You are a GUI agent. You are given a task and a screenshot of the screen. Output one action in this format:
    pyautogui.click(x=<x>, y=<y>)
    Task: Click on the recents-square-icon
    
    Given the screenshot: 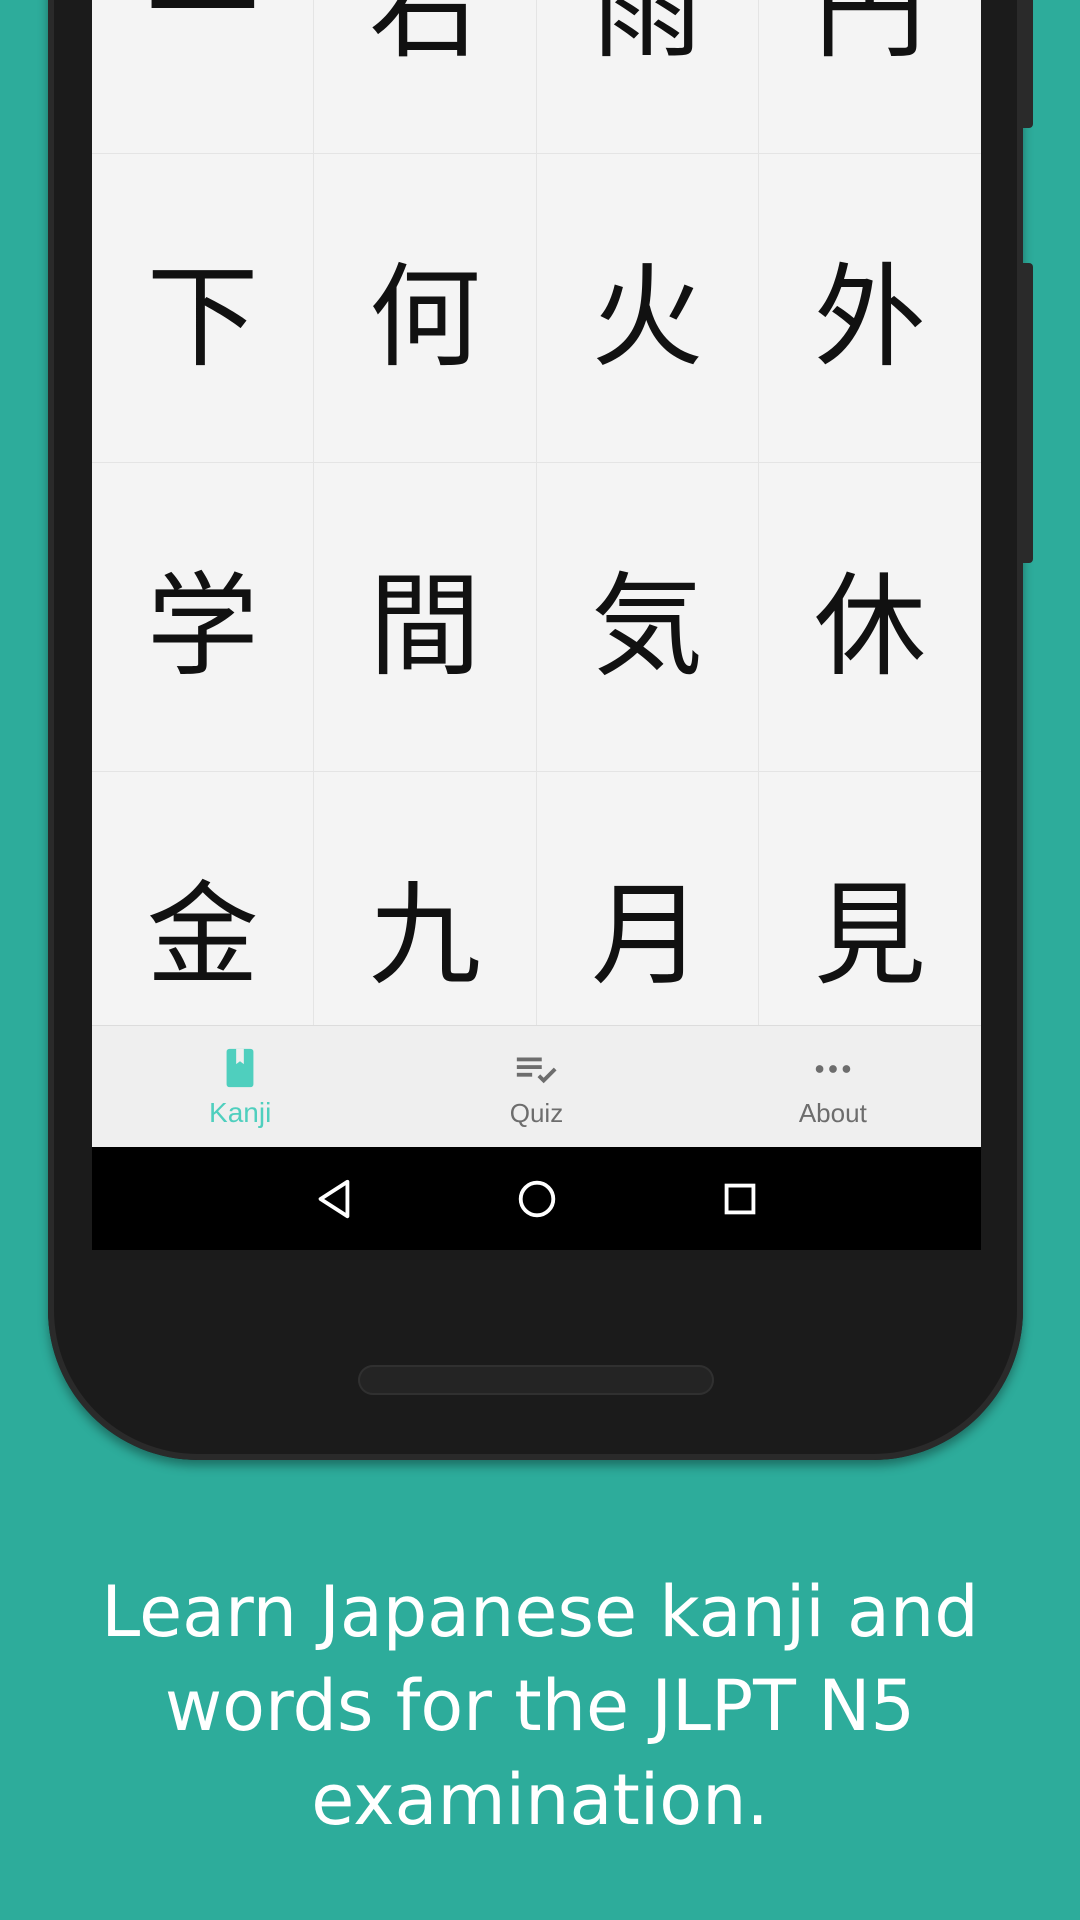 What is the action you would take?
    pyautogui.click(x=740, y=1199)
    